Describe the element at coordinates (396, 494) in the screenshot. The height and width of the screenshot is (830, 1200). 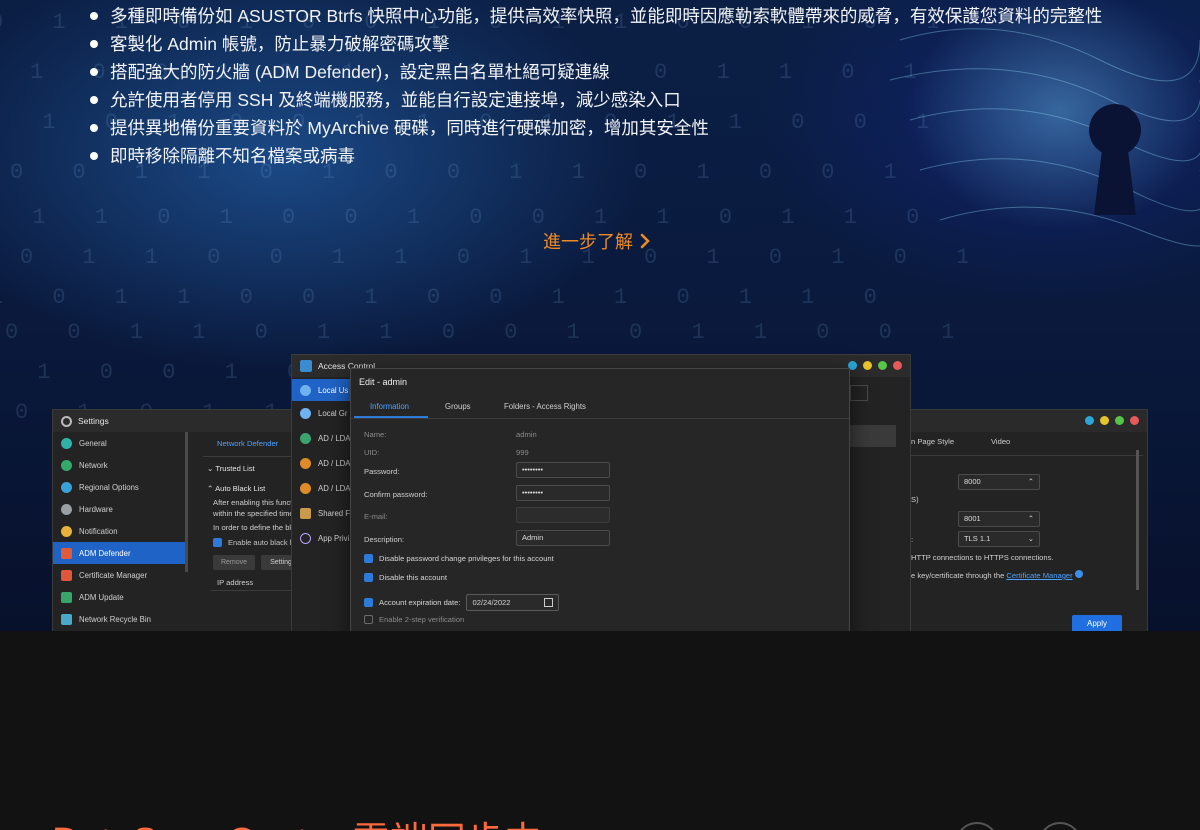
I see `confirm-password-label: Confirm password:` at that location.